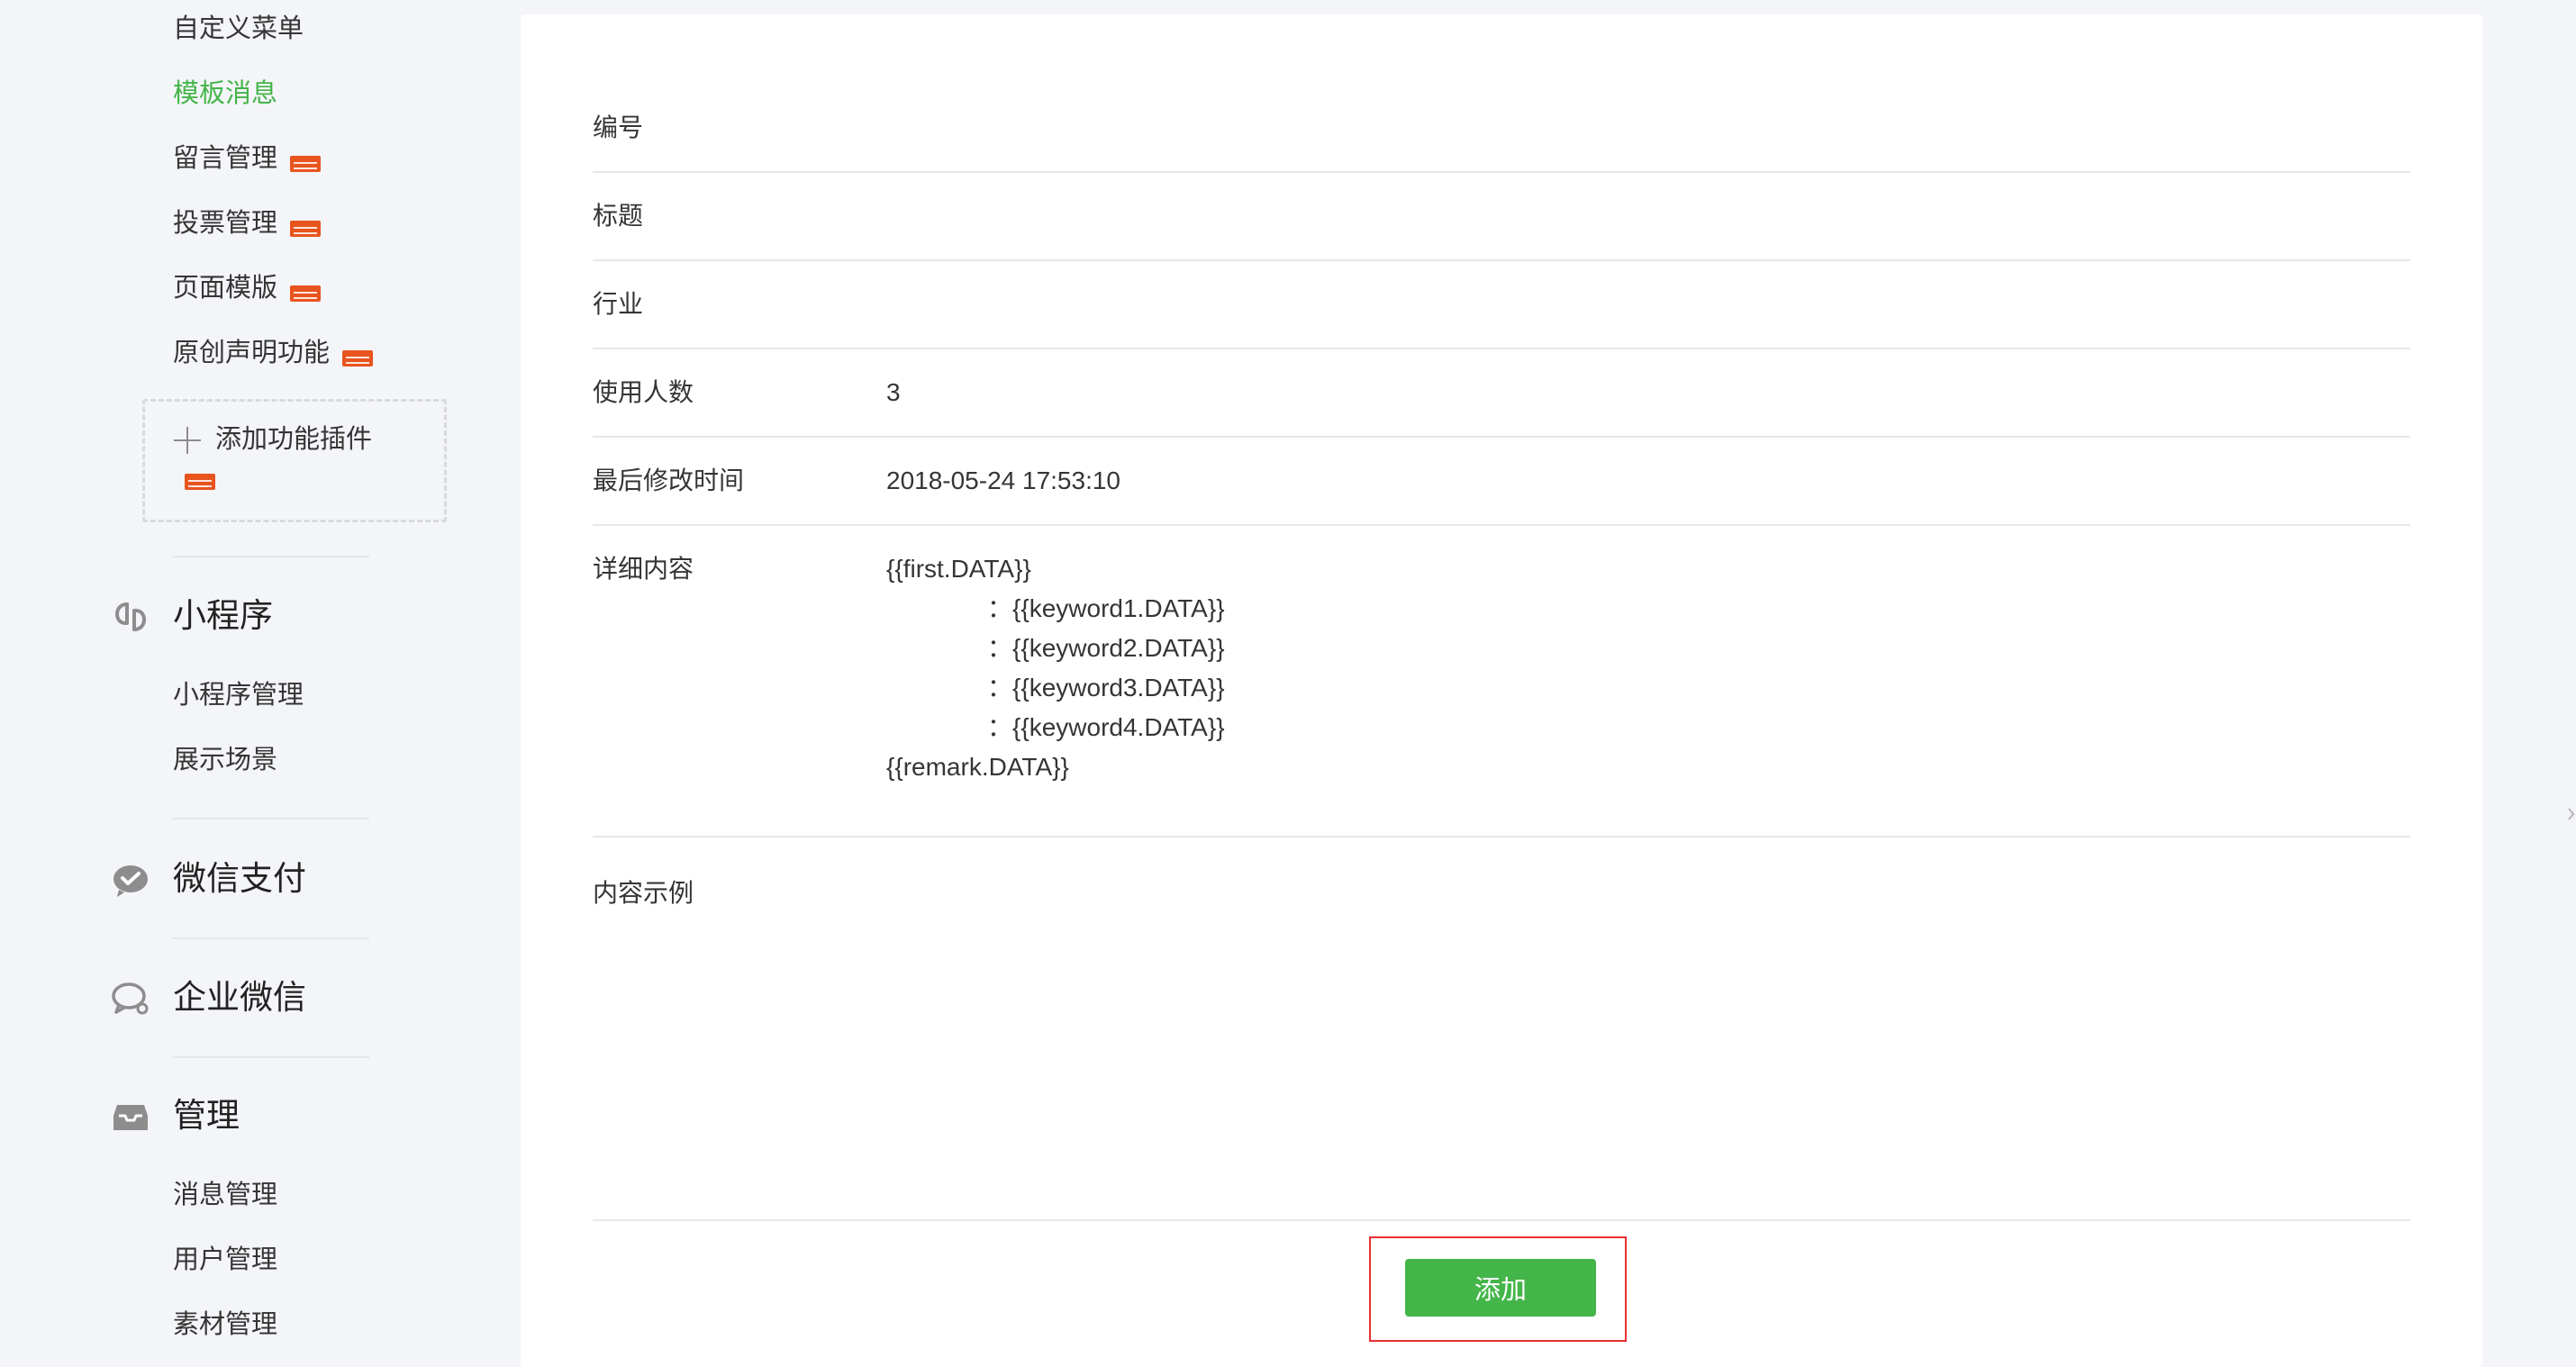 The height and width of the screenshot is (1367, 2576). I want to click on detail-row-industry: 行业, so click(1502, 305).